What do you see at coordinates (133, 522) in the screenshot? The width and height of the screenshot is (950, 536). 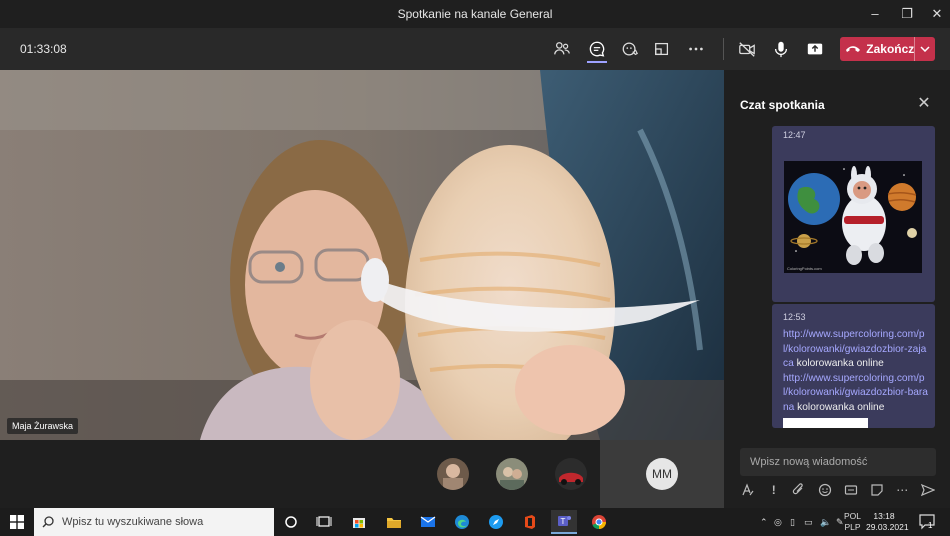 I see `search-placeholder: Wpisz tu wyszukiwane słowa` at bounding box center [133, 522].